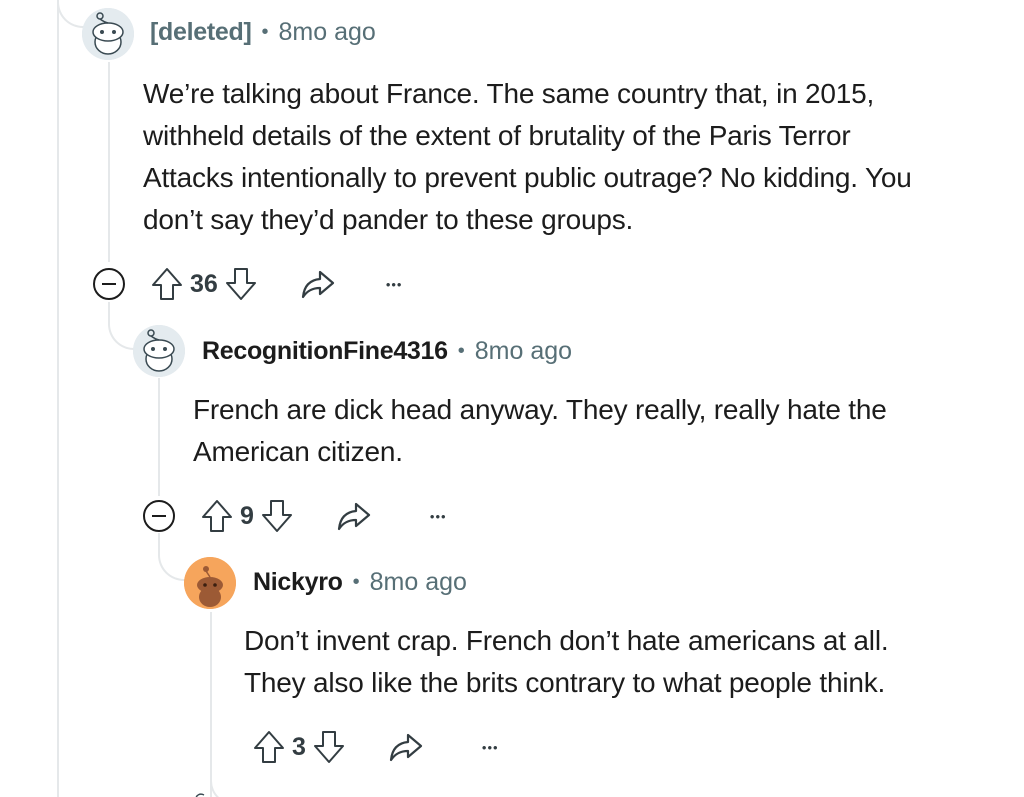  Describe the element at coordinates (299, 746) in the screenshot. I see `vote-count: 3` at that location.